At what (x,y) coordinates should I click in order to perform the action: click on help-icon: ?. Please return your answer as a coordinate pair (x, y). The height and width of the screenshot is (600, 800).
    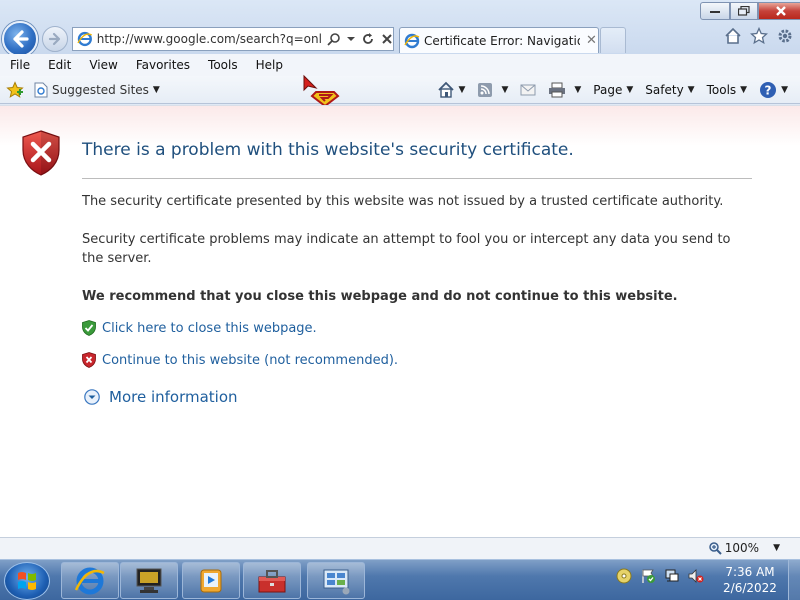
    Looking at the image, I should click on (768, 90).